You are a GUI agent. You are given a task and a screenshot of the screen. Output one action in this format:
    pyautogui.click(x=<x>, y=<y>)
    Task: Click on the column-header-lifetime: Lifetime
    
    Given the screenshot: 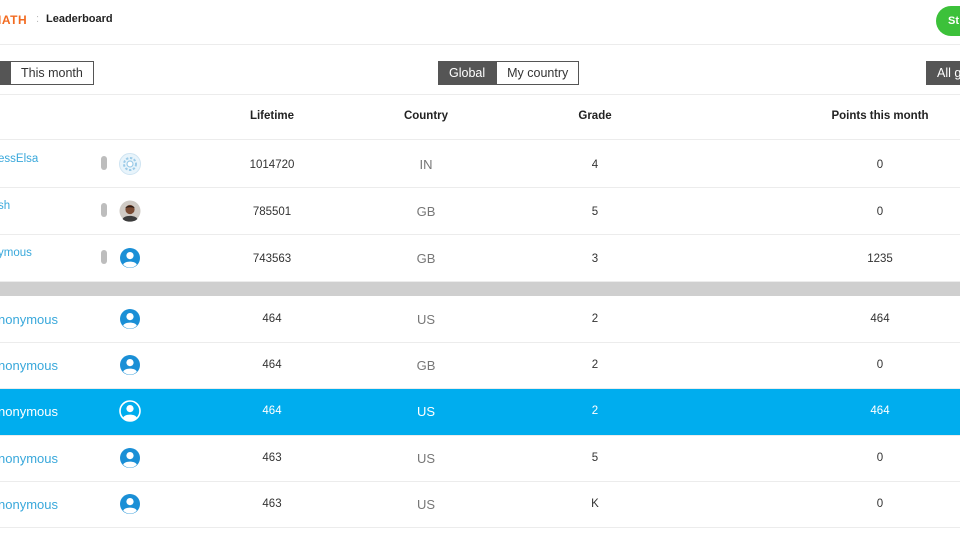 What is the action you would take?
    pyautogui.click(x=272, y=116)
    